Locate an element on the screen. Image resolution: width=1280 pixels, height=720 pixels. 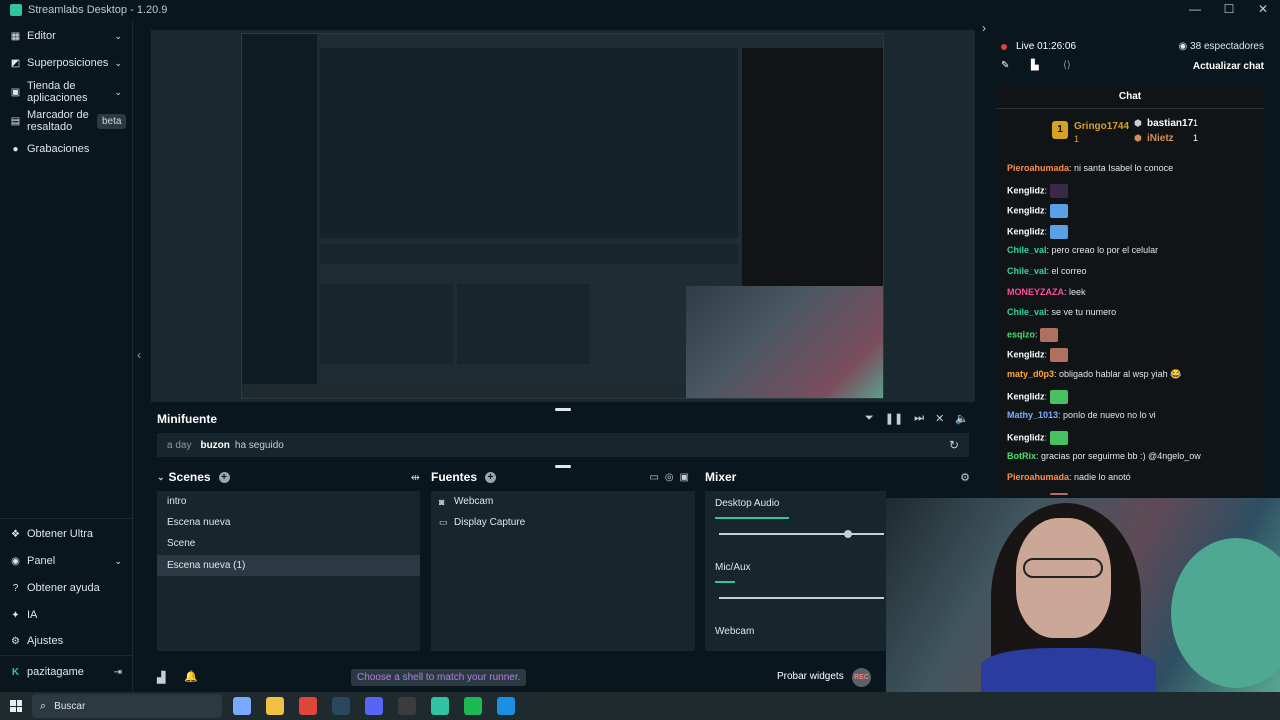
refresh-chat-button: Actualizar chat is located at coordinates (1228, 66).